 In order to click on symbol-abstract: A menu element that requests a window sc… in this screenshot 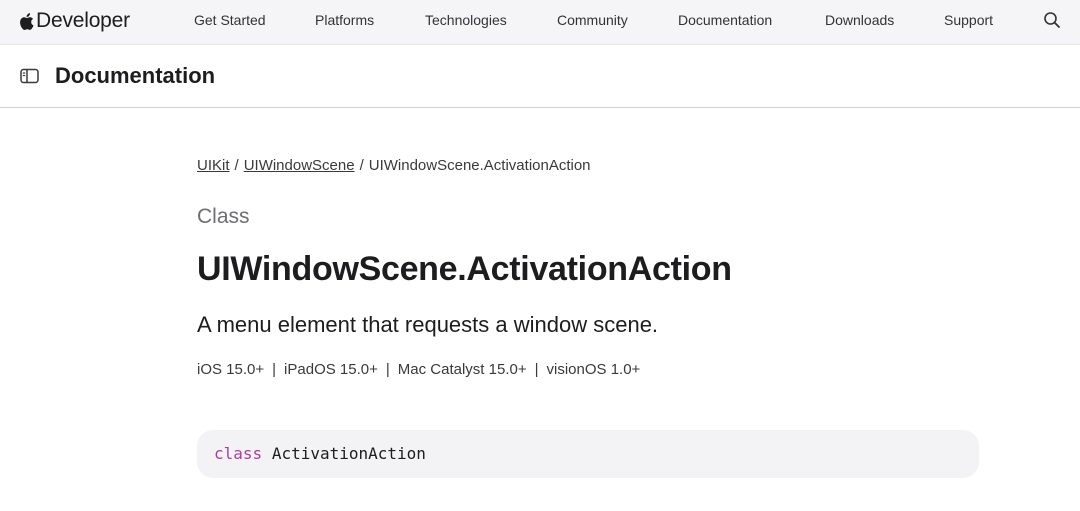, I will do `click(428, 324)`.